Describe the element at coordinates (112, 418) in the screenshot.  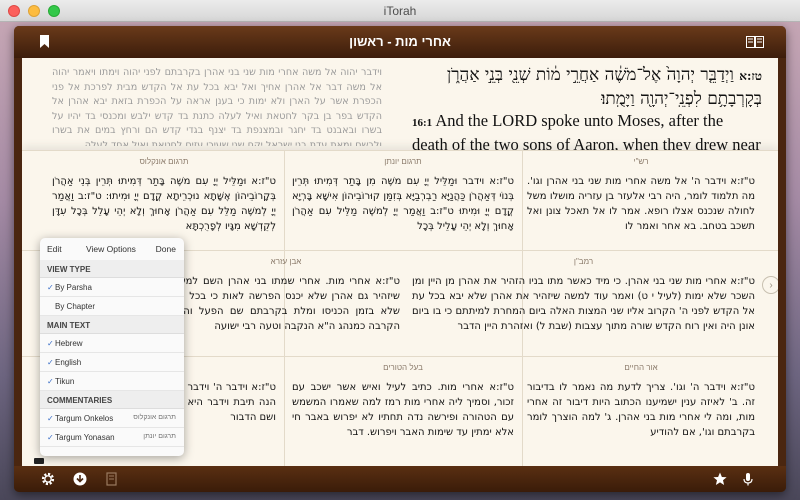
I see `option-targum-onkelos: ✓ Targum Onkelos תרגום אונקלוס` at that location.